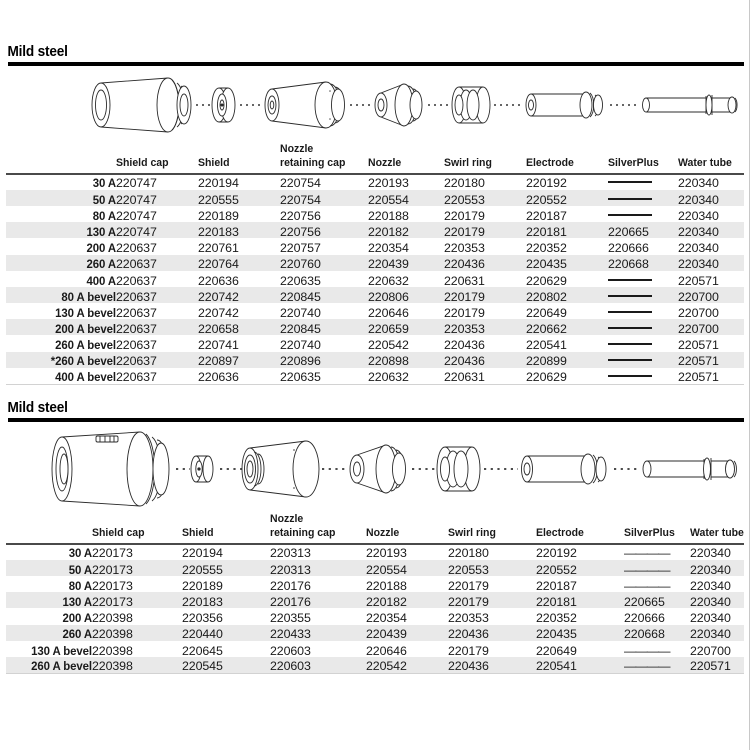 Image resolution: width=750 pixels, height=750 pixels. What do you see at coordinates (654, 521) in the screenshot?
I see `header-blank-b7` at bounding box center [654, 521].